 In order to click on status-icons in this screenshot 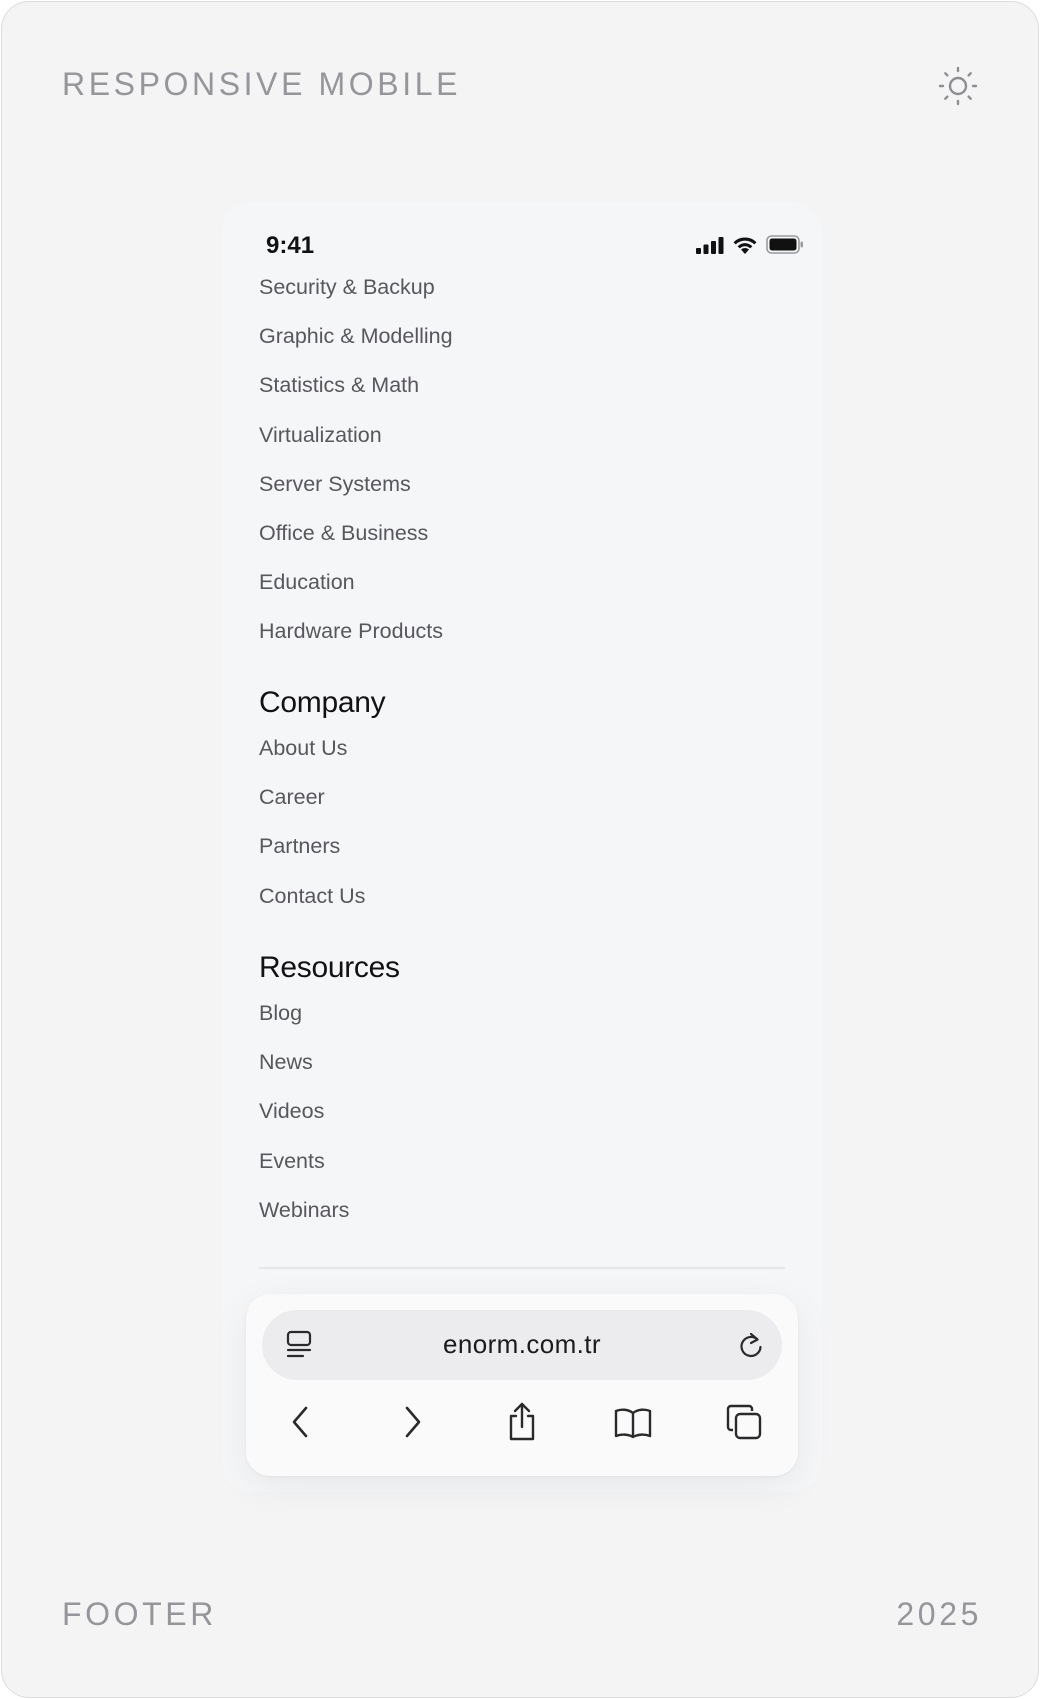, I will do `click(750, 244)`.